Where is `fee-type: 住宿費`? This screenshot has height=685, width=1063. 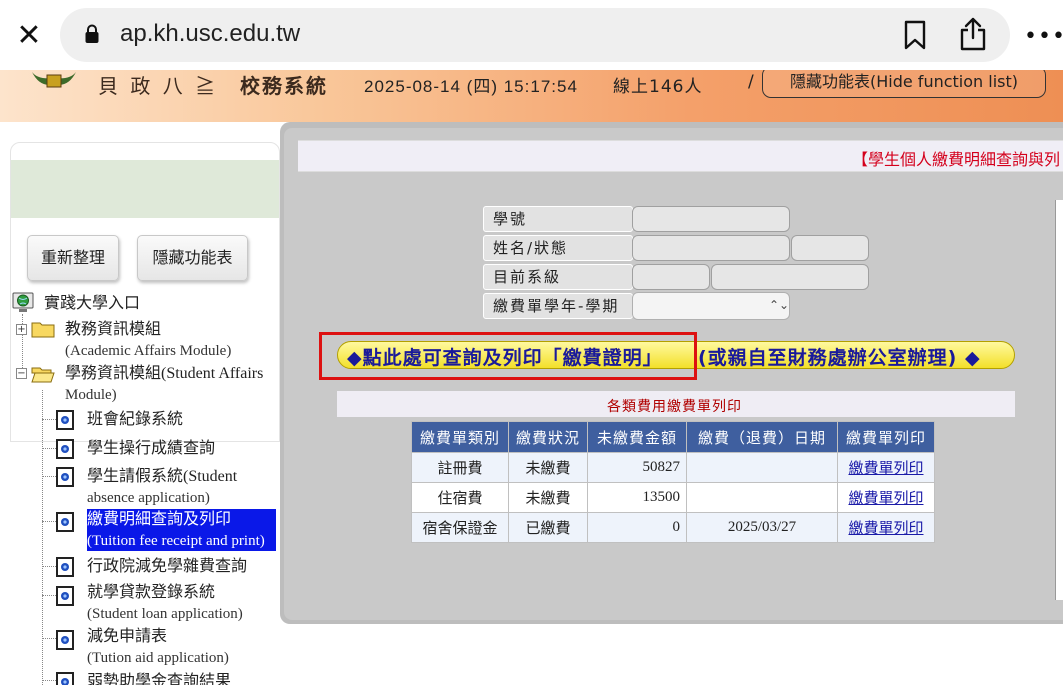 fee-type: 住宿費 is located at coordinates (460, 497).